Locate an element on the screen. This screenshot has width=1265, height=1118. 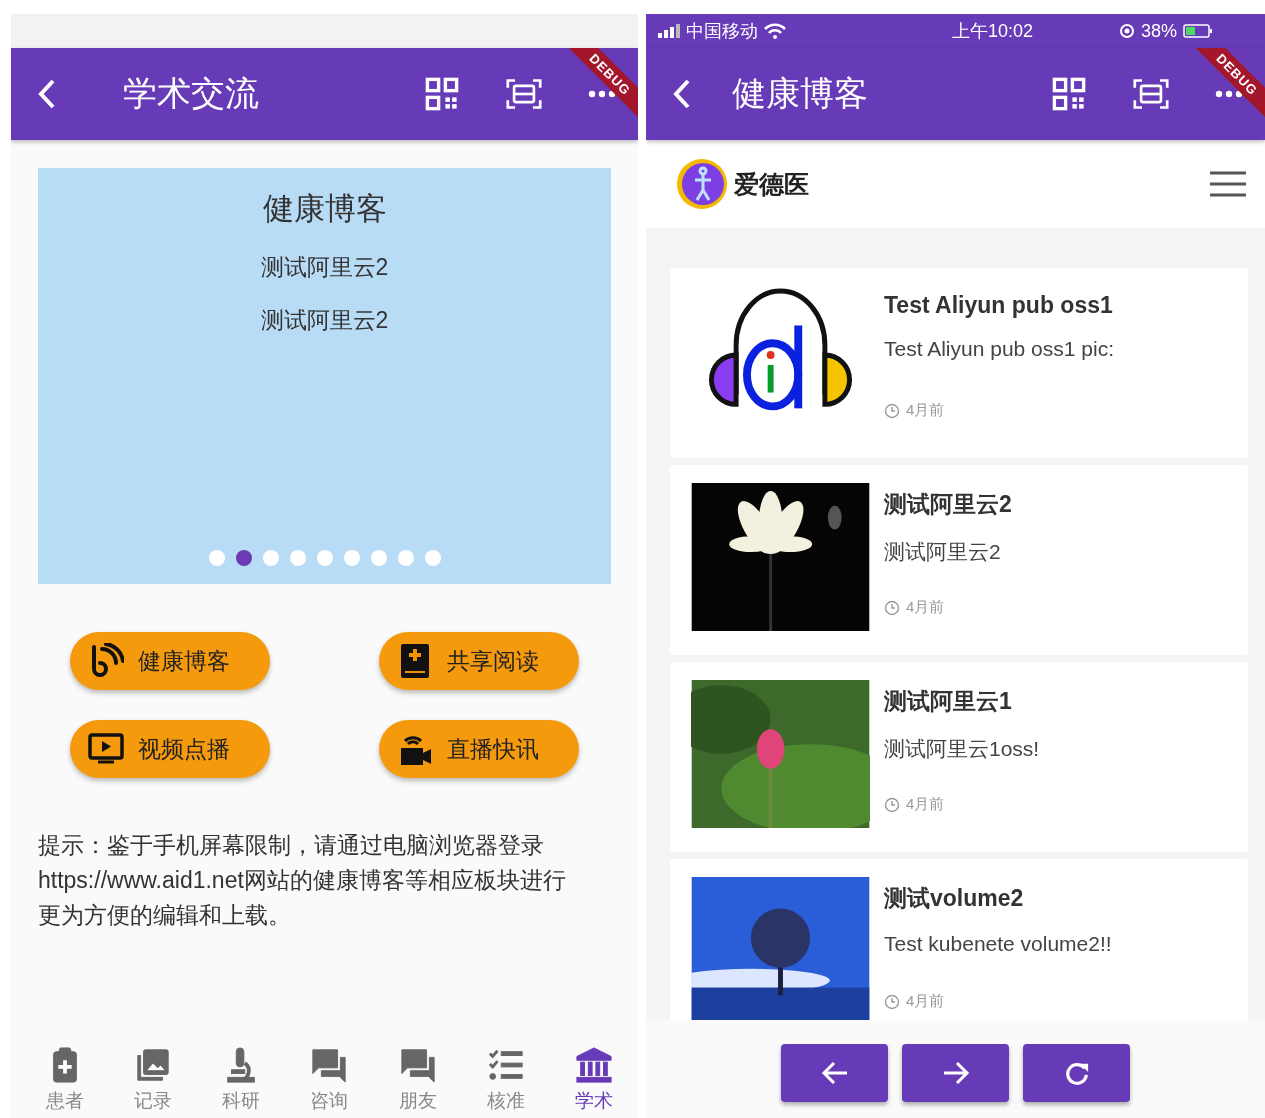
forward-button is located at coordinates (955, 1073).